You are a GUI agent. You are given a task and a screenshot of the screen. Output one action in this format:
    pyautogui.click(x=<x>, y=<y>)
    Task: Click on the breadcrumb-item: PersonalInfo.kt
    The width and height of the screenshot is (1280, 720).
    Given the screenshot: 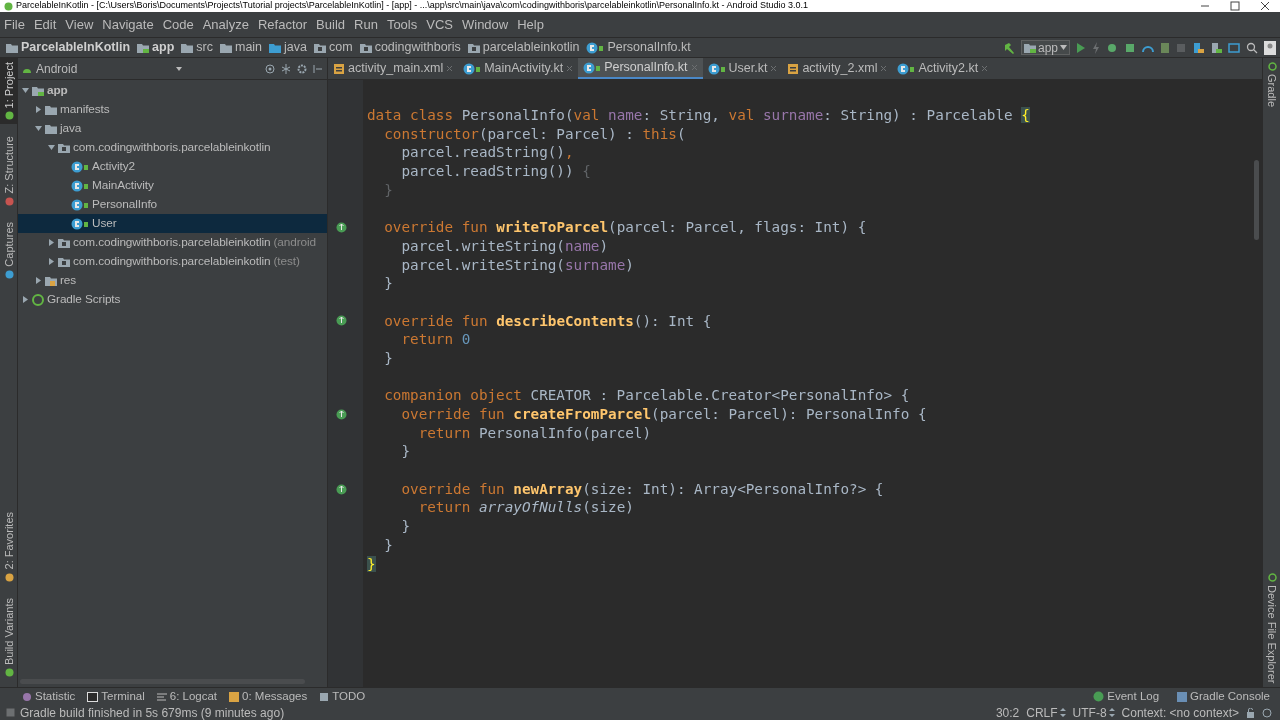 What is the action you would take?
    pyautogui.click(x=638, y=47)
    